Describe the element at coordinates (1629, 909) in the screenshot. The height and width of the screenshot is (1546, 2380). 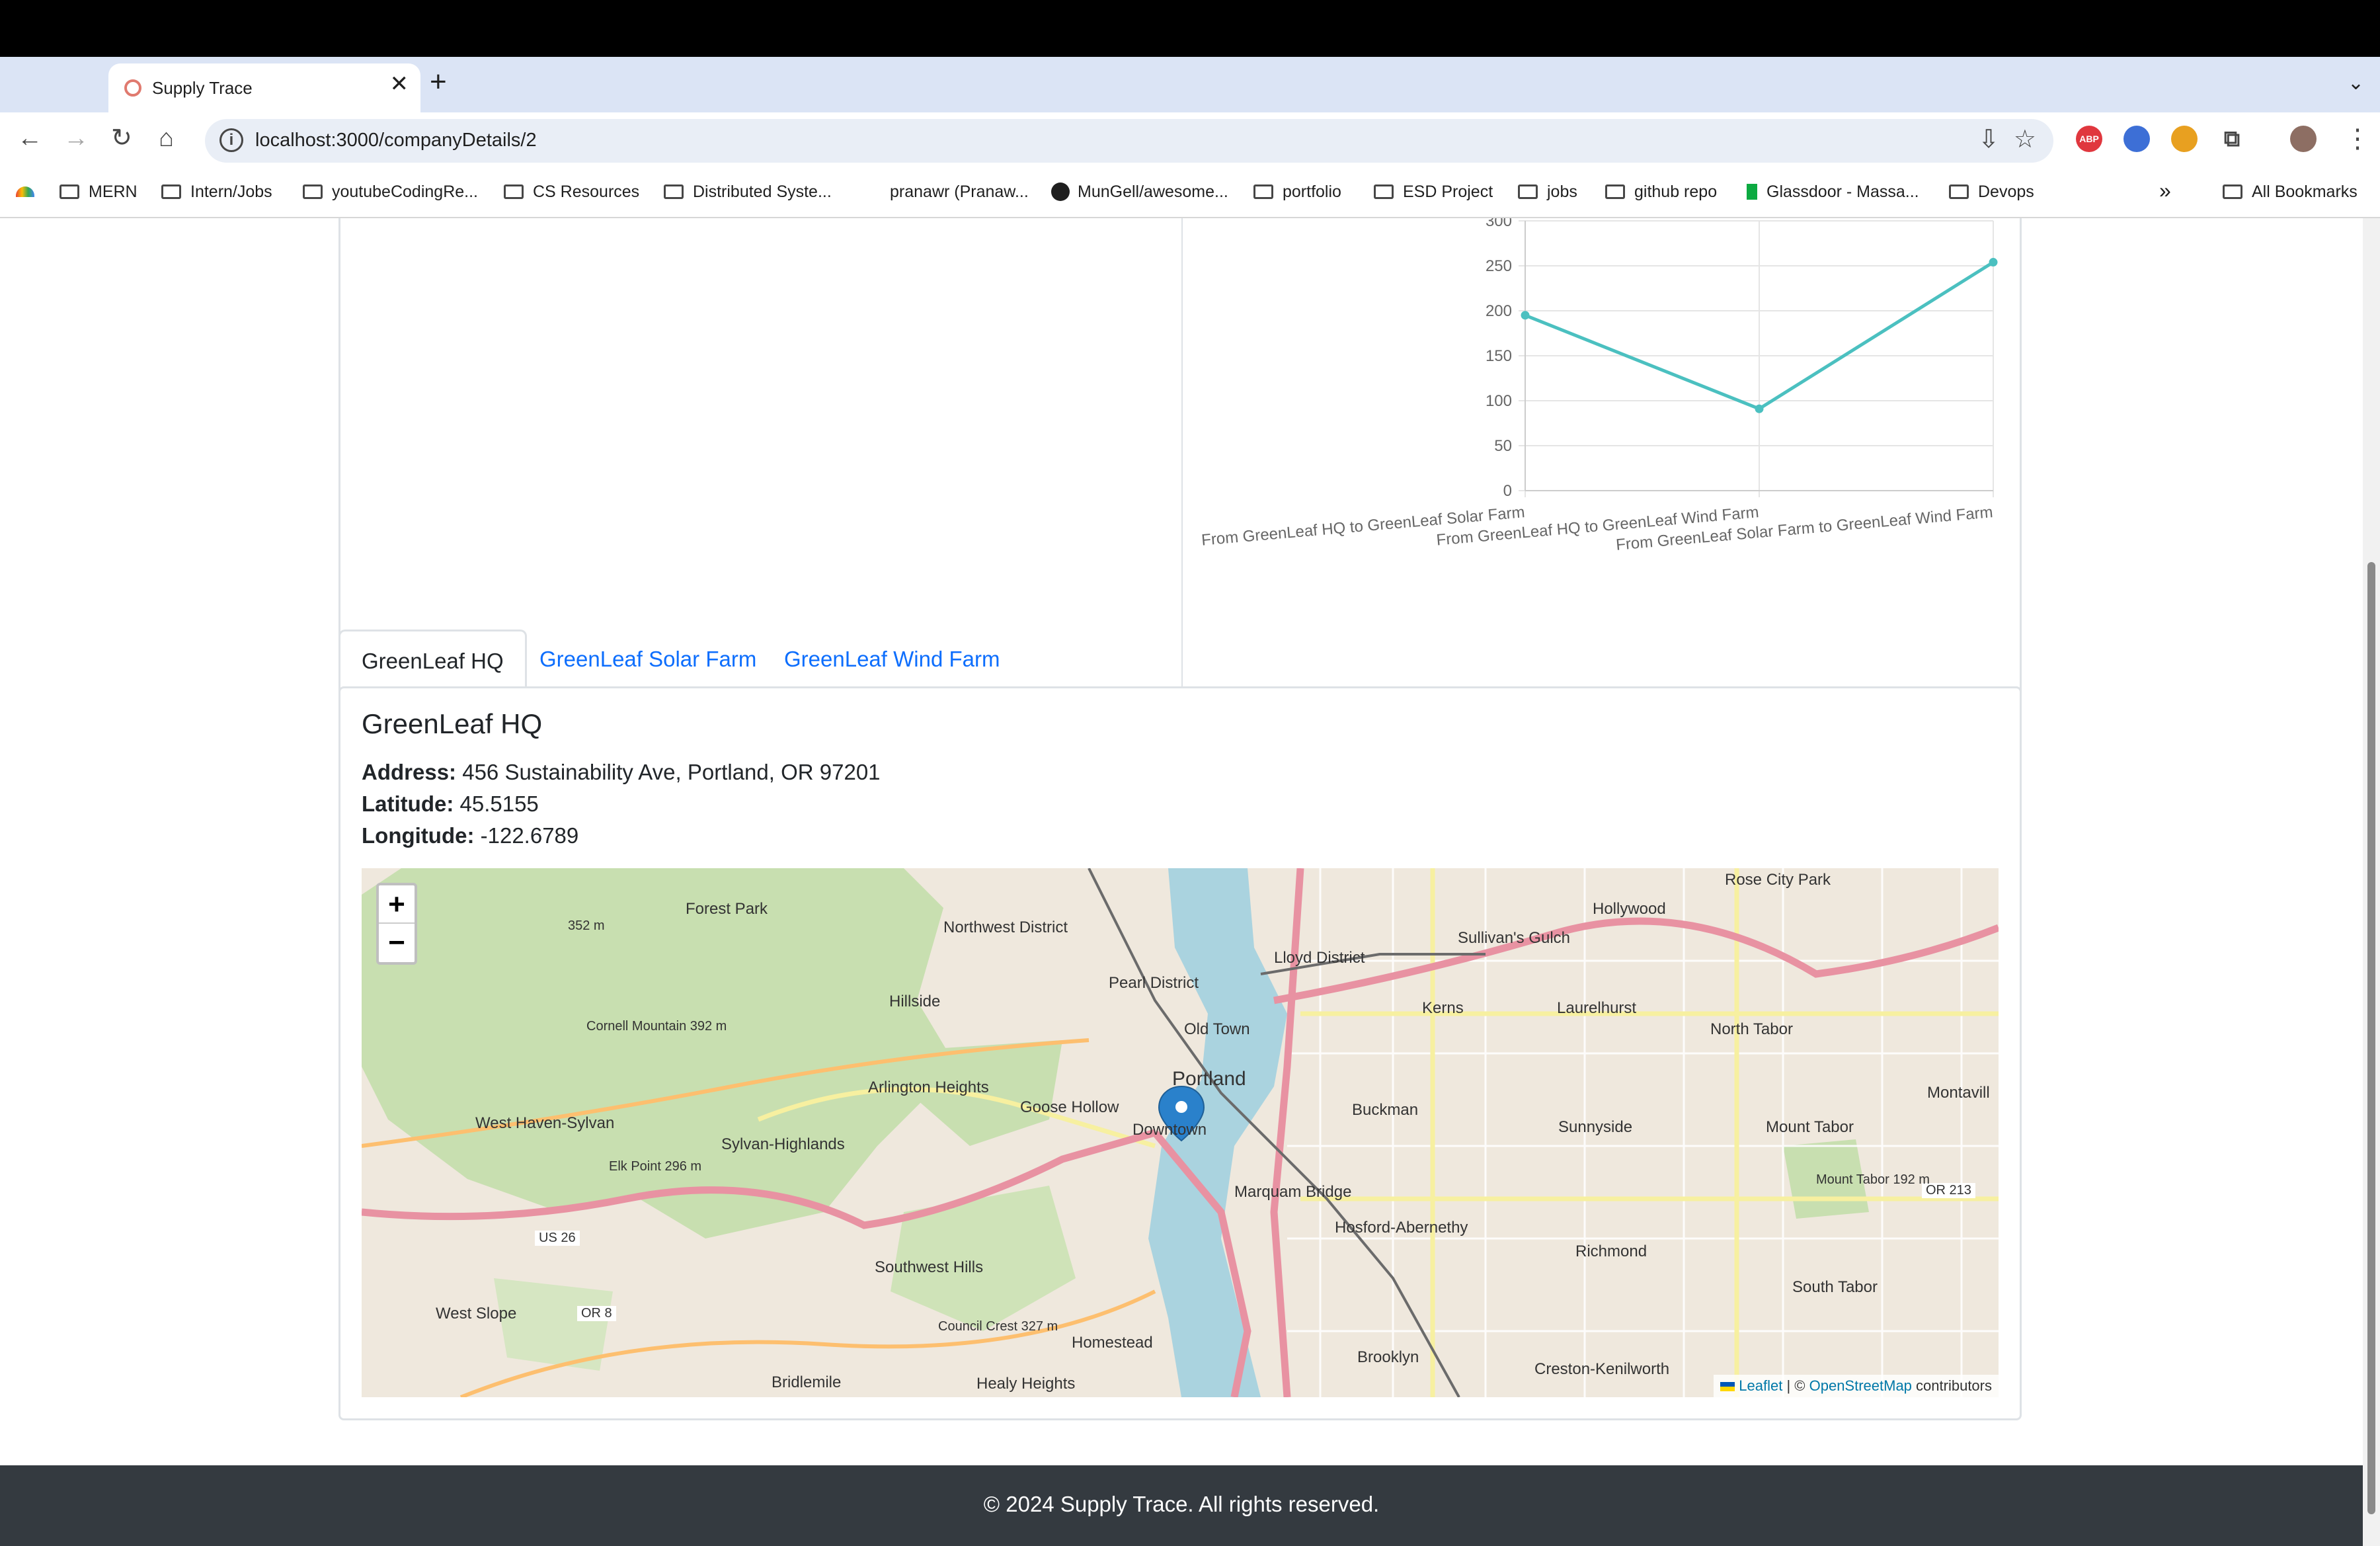
I see `map-label: Hollywood` at that location.